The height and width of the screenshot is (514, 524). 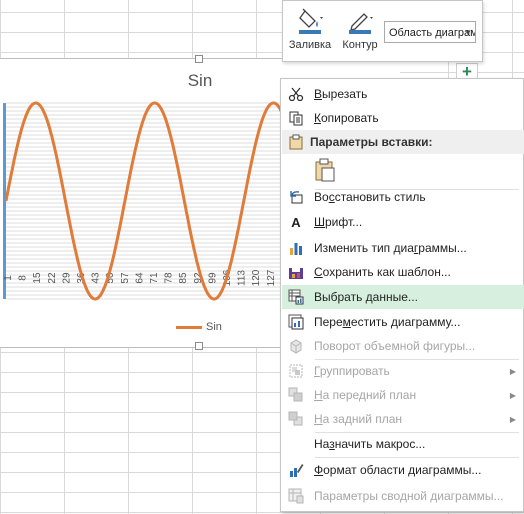 What do you see at coordinates (403, 94) in the screenshot?
I see `menu-item-cut: Вырезать` at bounding box center [403, 94].